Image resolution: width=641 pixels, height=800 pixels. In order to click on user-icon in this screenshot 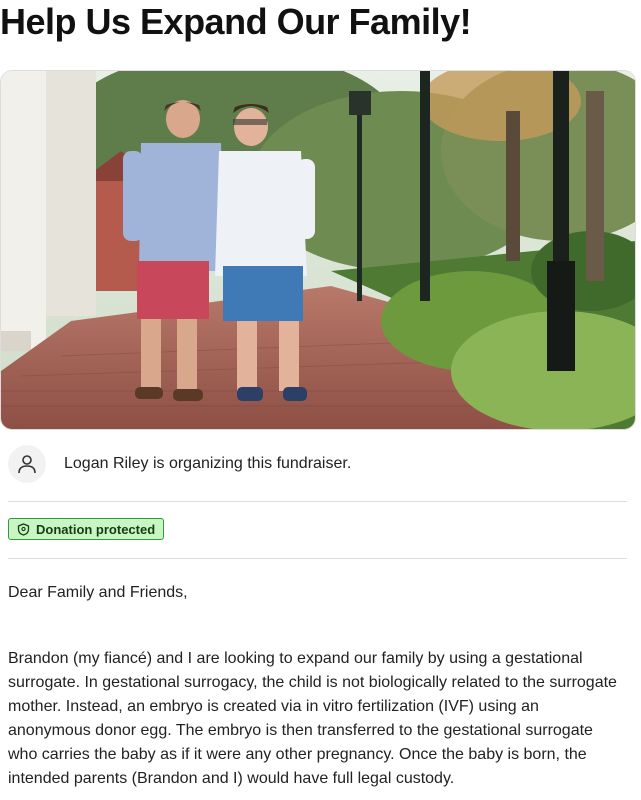, I will do `click(27, 464)`.